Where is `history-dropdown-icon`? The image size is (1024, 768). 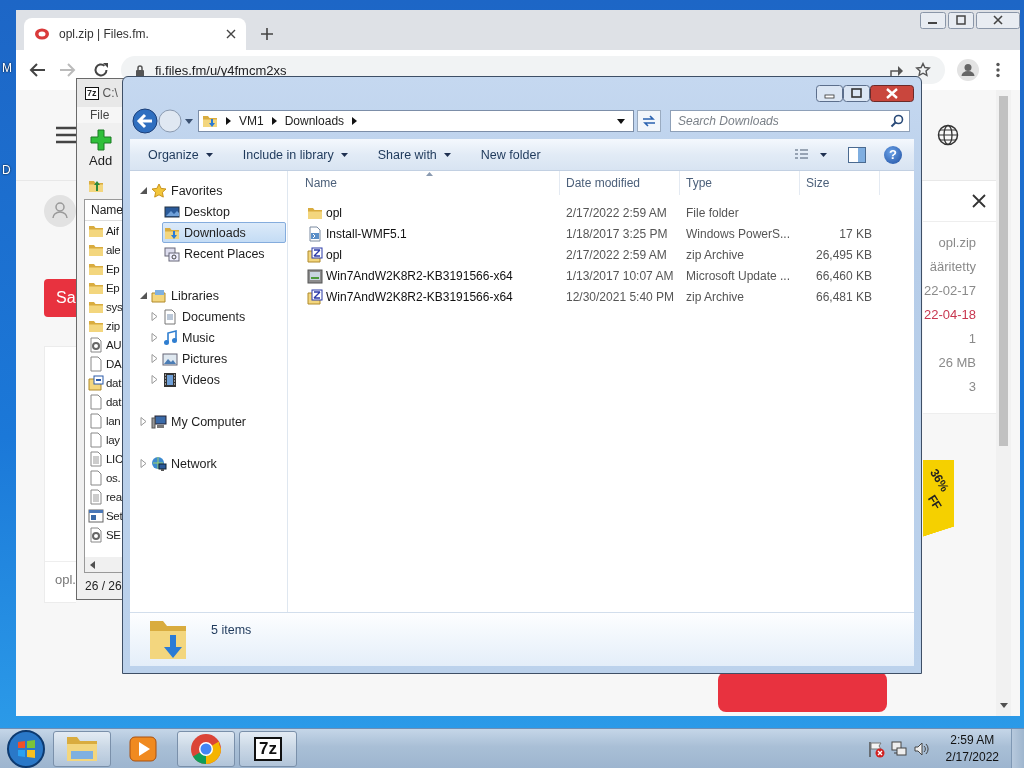
history-dropdown-icon is located at coordinates (189, 121).